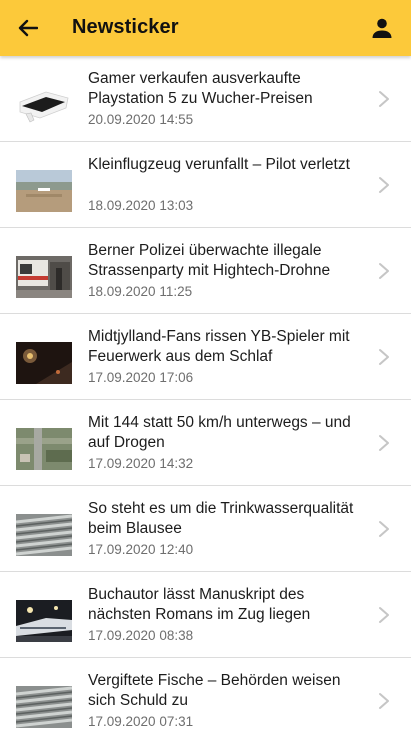  What do you see at coordinates (125, 27) in the screenshot?
I see `page-title: Newsticker` at bounding box center [125, 27].